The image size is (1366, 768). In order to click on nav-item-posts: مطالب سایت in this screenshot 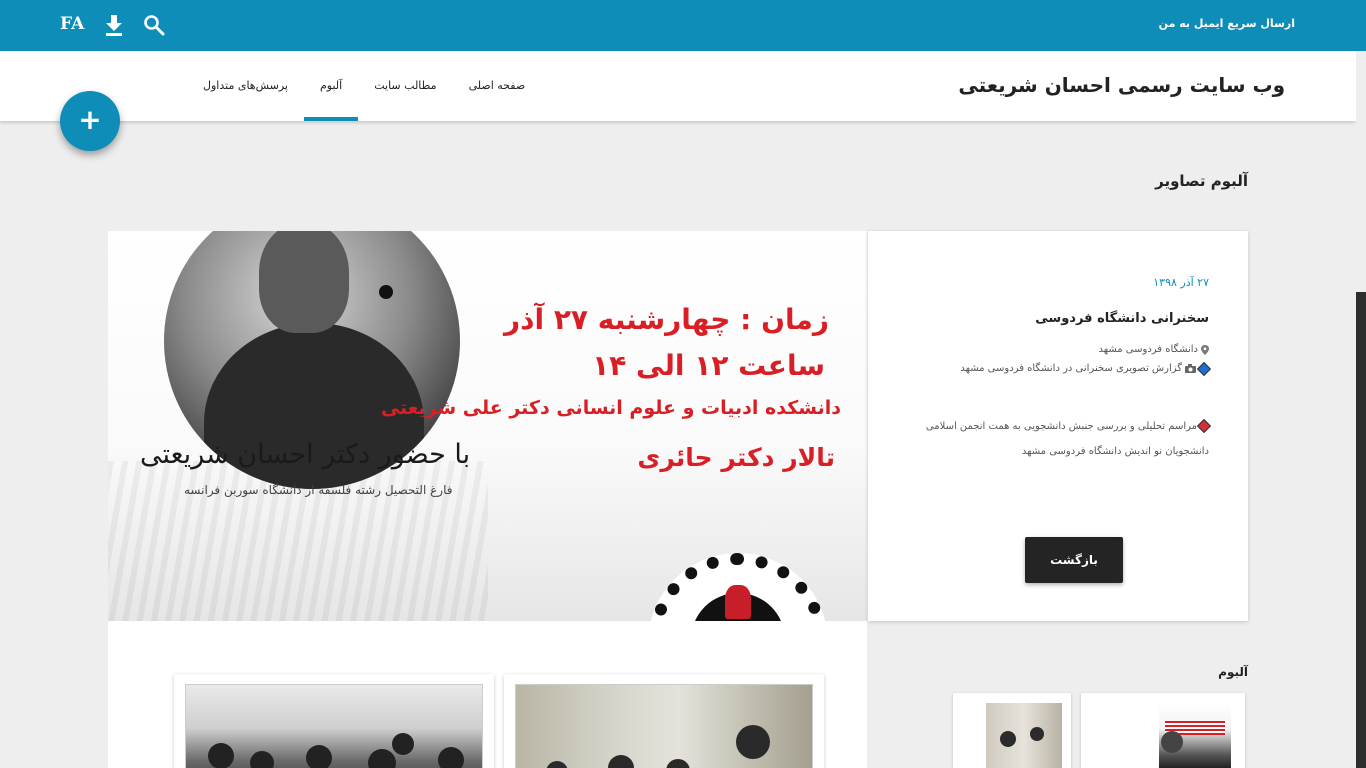, I will do `click(405, 86)`.